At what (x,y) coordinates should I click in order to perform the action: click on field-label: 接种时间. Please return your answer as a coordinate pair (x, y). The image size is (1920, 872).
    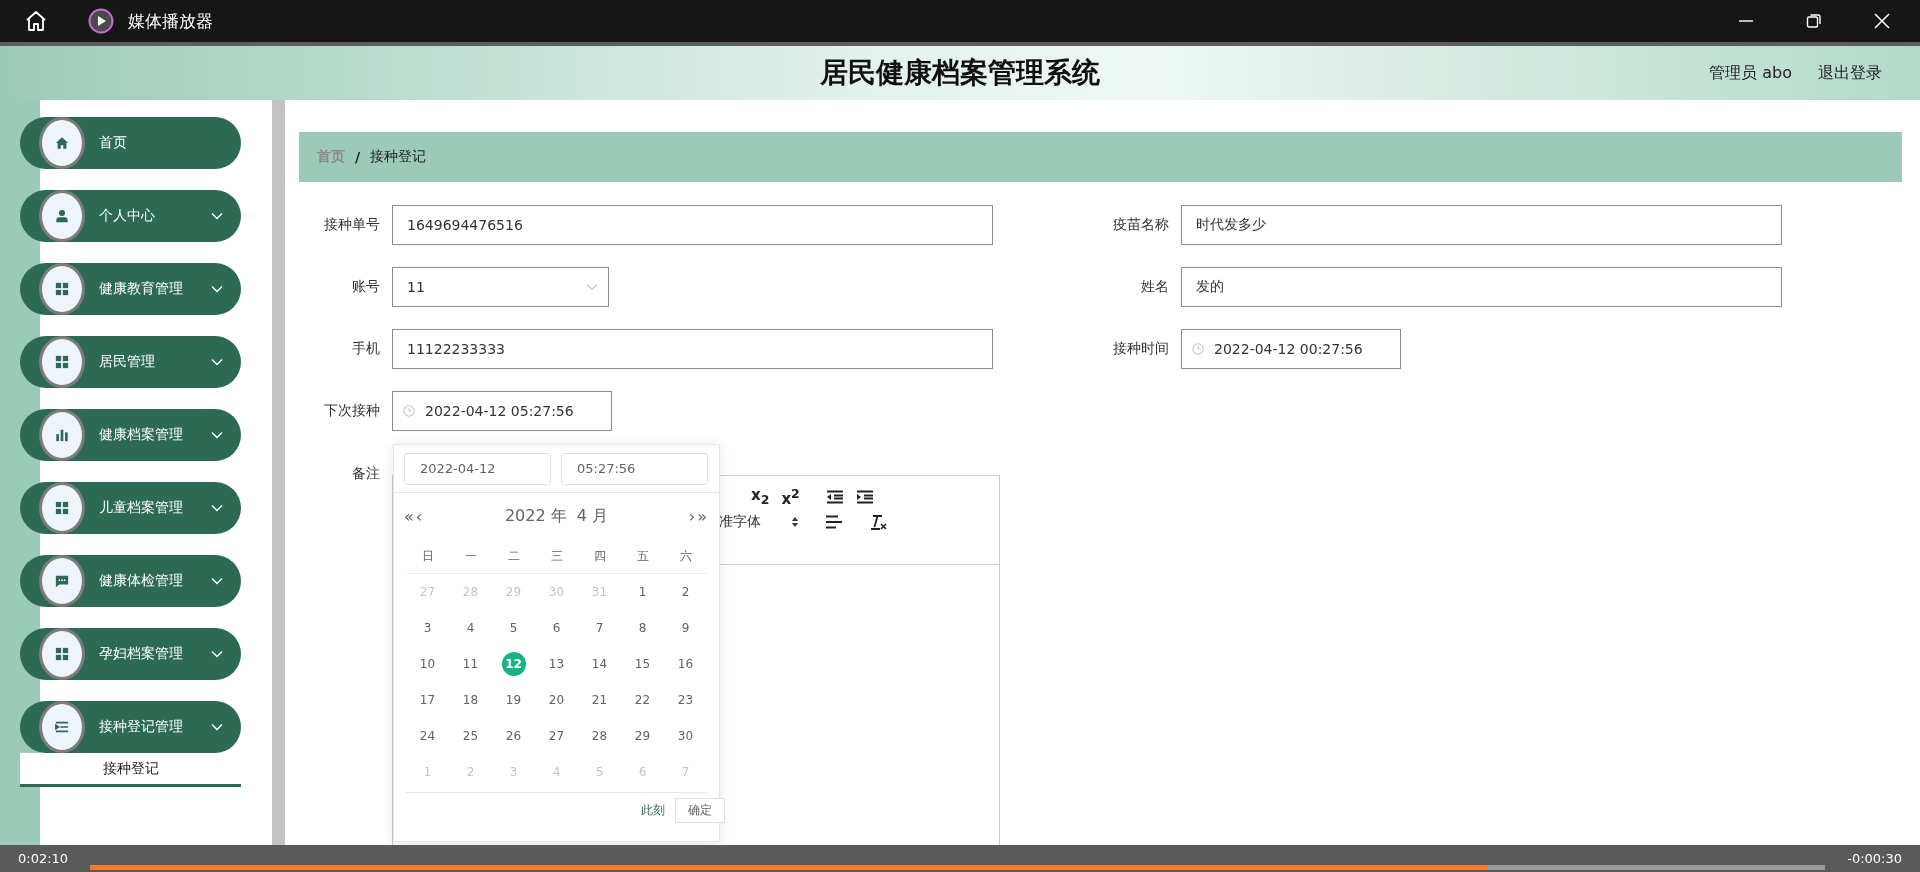
    Looking at the image, I should click on (1140, 349).